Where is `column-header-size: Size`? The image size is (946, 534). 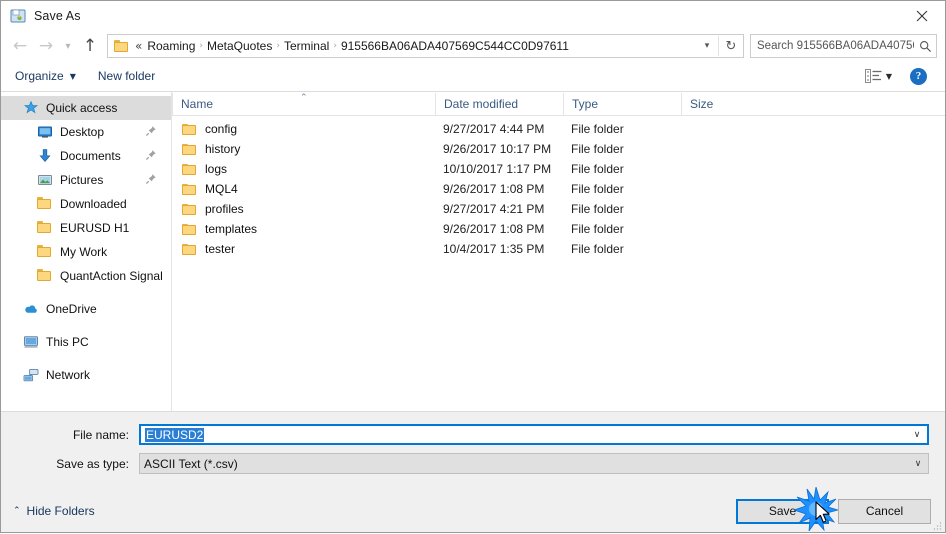 column-header-size: Size is located at coordinates (721, 104).